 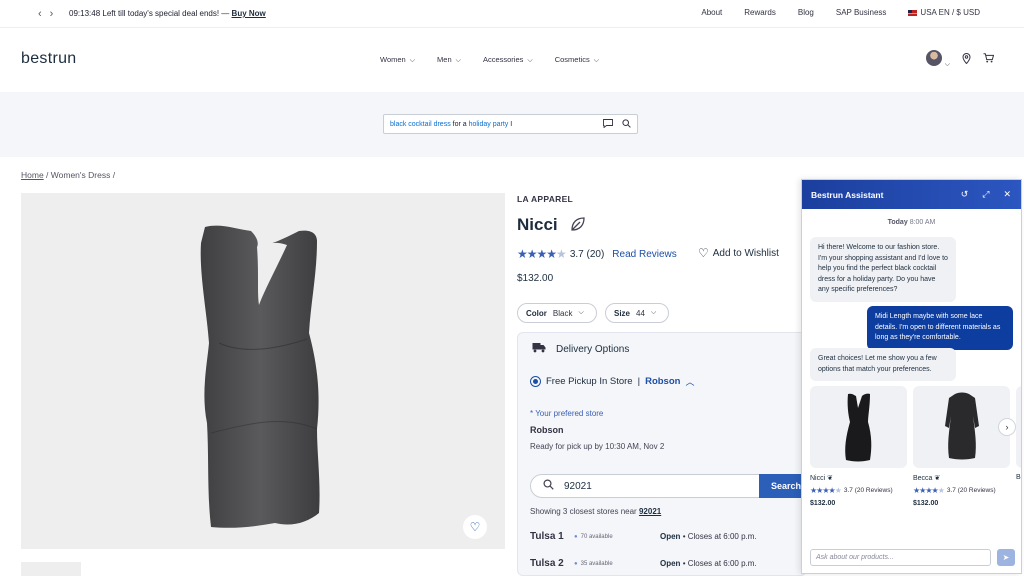 What do you see at coordinates (45, 14) in the screenshot?
I see `promo-arrows: ‹ ›` at bounding box center [45, 14].